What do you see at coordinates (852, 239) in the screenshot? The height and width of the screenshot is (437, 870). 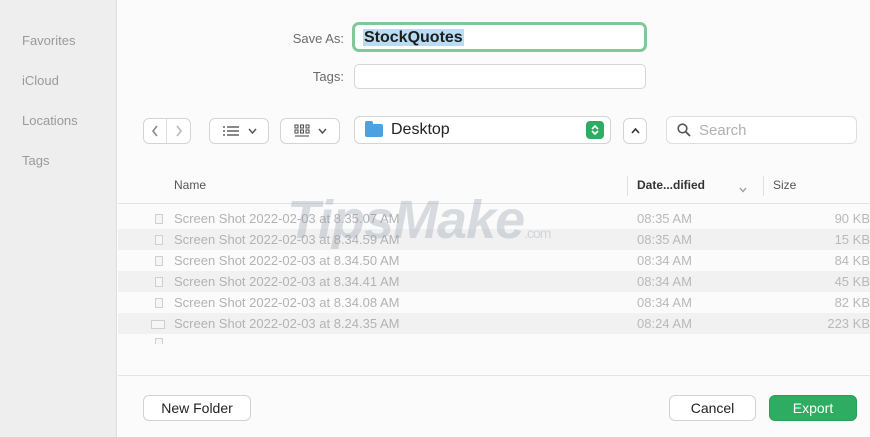 I see `file-size: 15 KB` at bounding box center [852, 239].